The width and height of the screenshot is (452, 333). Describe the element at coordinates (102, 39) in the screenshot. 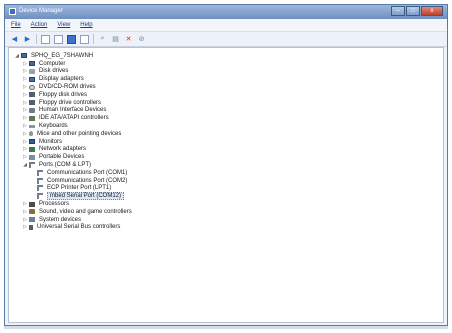

I see `scan-hardware-icon: ⌕` at that location.